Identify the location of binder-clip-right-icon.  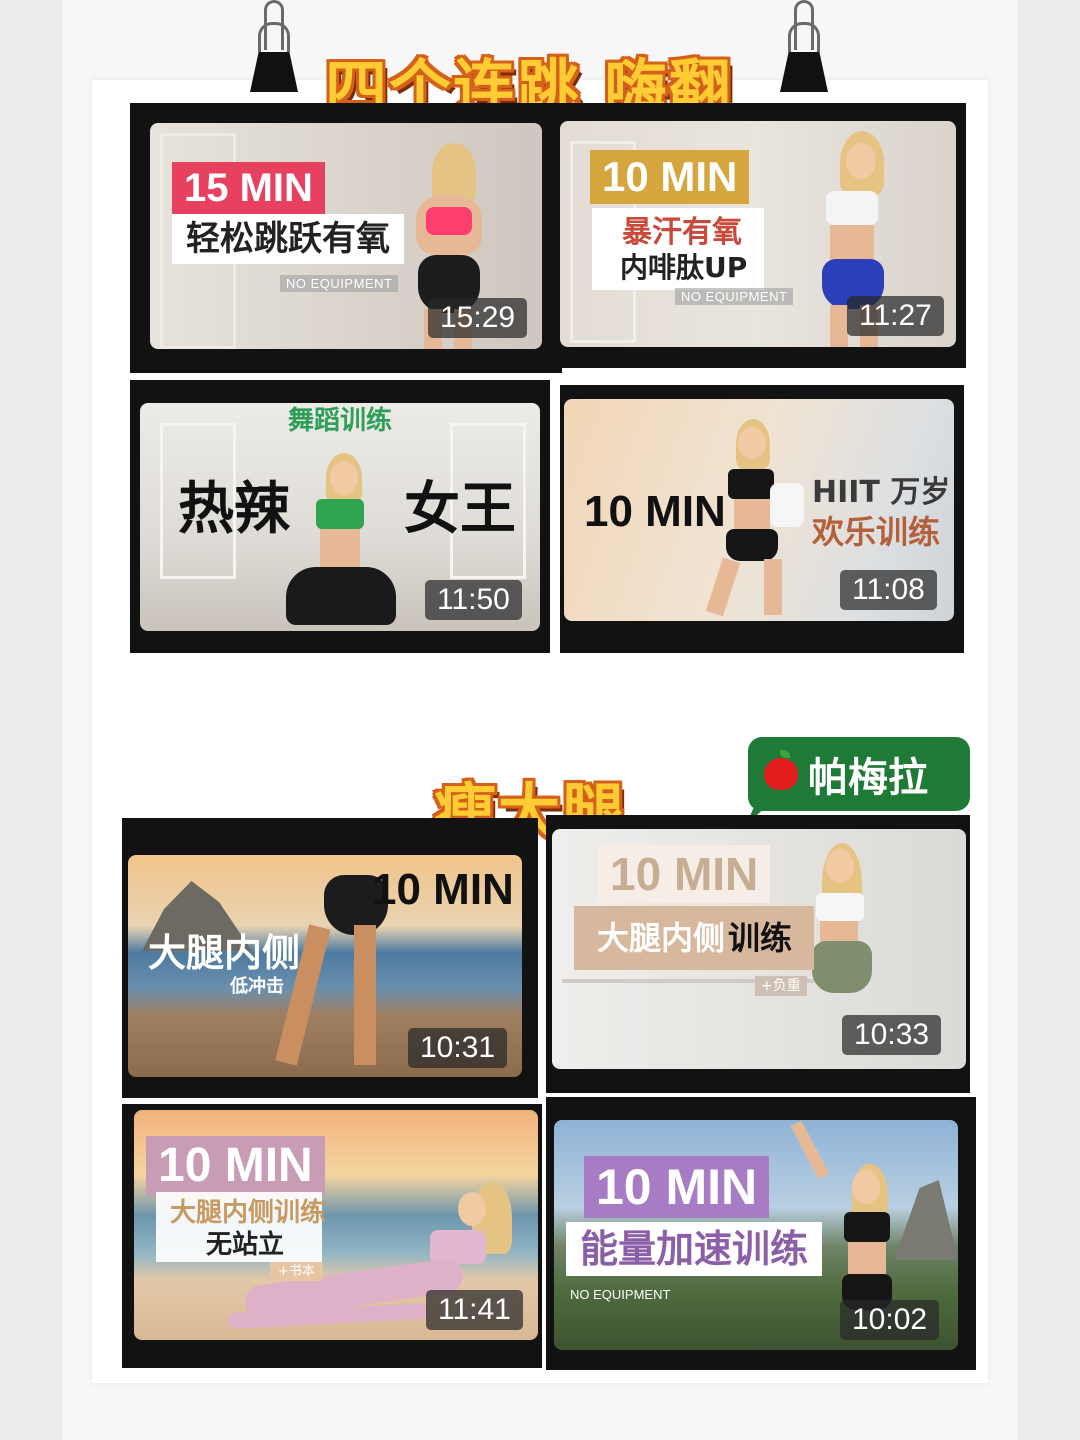
(804, 46).